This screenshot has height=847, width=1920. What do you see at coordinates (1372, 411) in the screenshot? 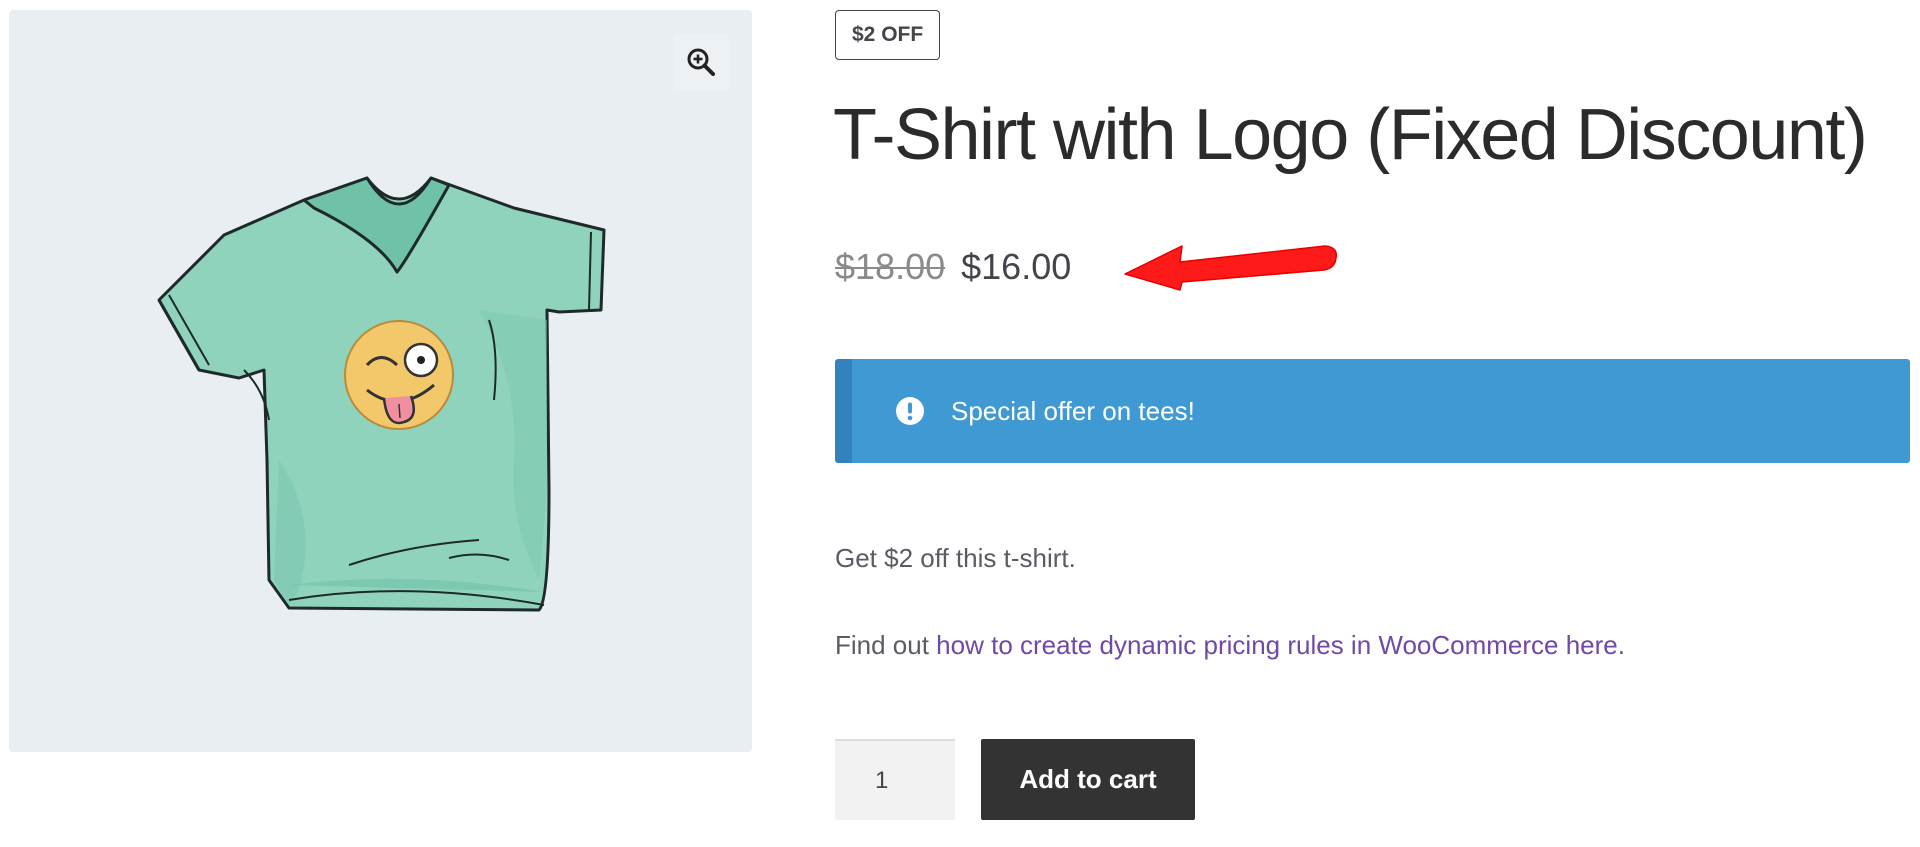
I see `offer-notice: Special offer on tees!` at bounding box center [1372, 411].